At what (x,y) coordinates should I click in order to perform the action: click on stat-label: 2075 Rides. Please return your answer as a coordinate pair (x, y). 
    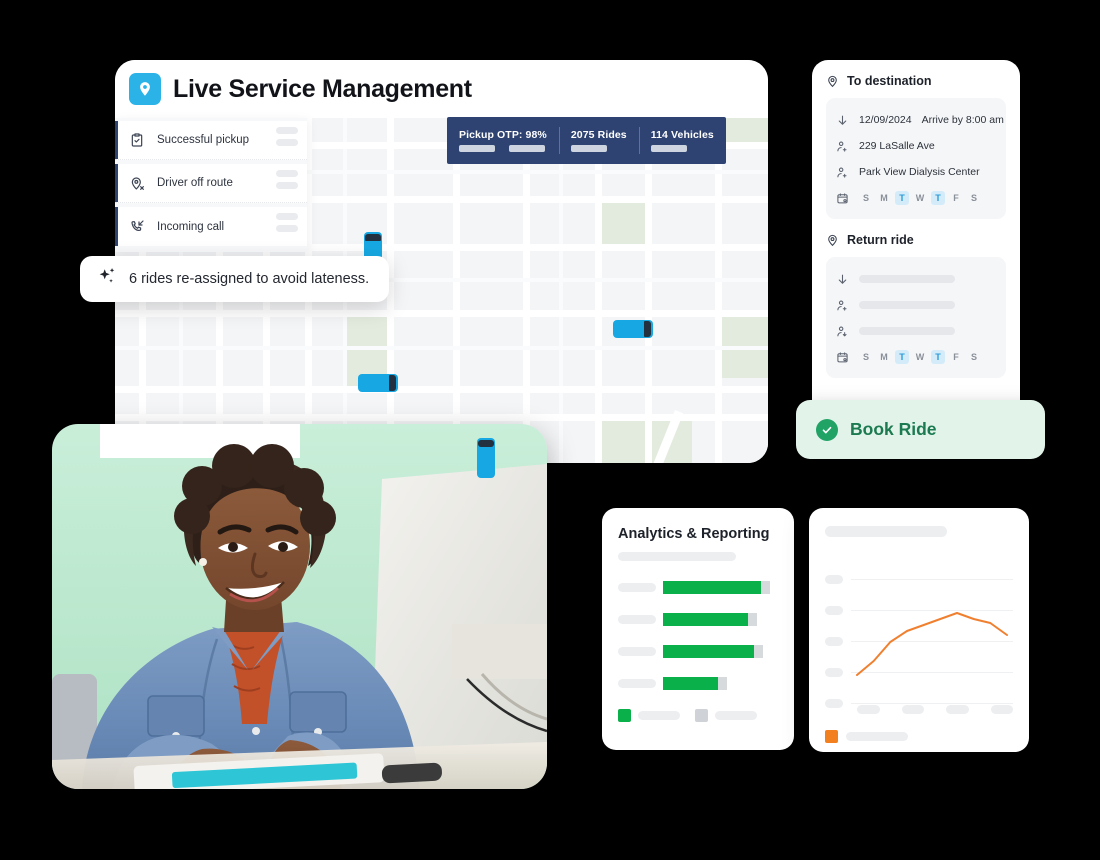
    Looking at the image, I should click on (598, 135).